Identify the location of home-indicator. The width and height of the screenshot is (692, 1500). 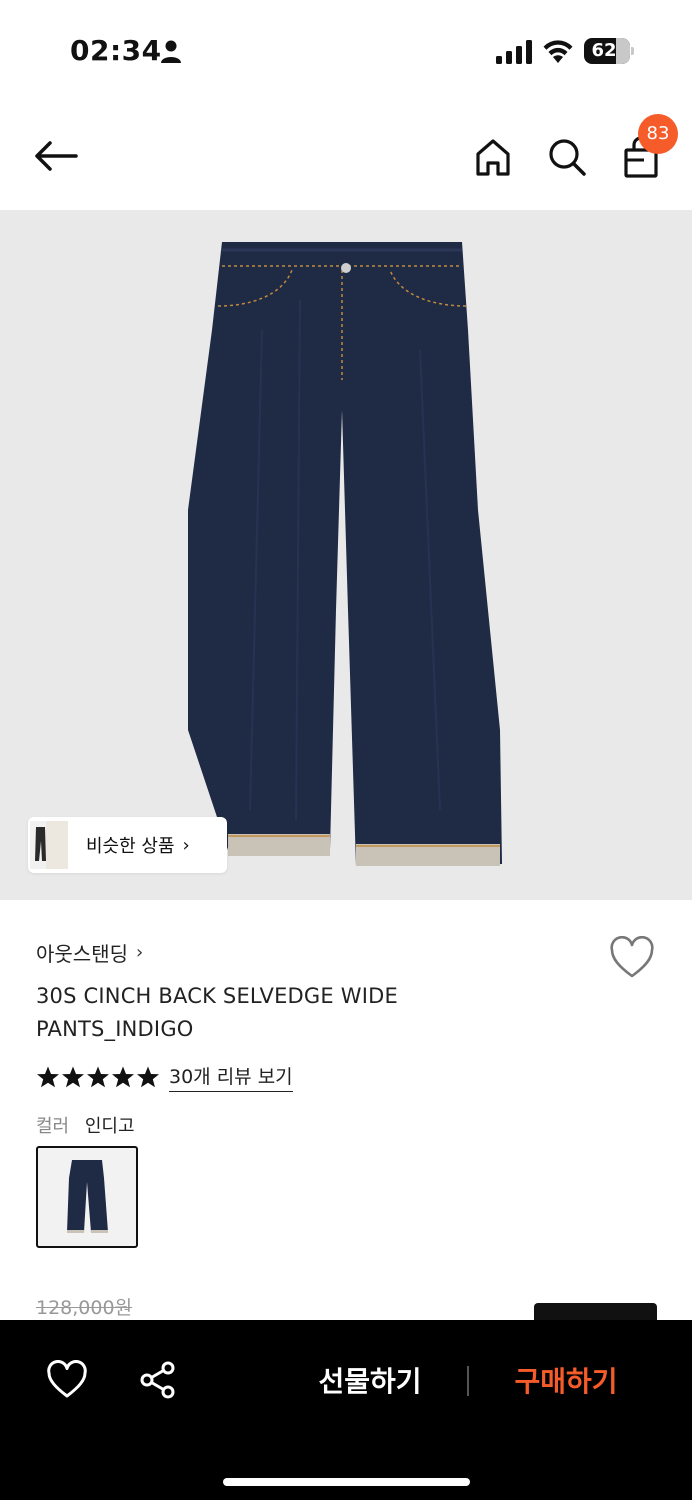
(346, 1482).